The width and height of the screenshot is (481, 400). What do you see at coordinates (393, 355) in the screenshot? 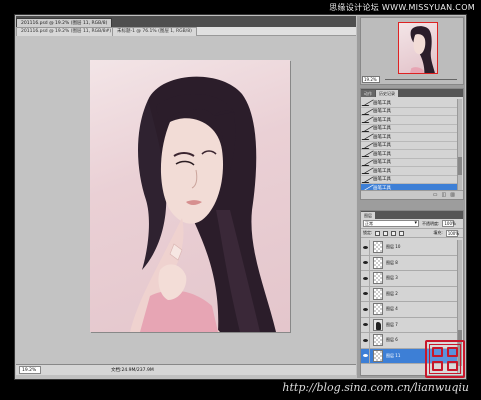
I see `layer-name: 图层 11` at bounding box center [393, 355].